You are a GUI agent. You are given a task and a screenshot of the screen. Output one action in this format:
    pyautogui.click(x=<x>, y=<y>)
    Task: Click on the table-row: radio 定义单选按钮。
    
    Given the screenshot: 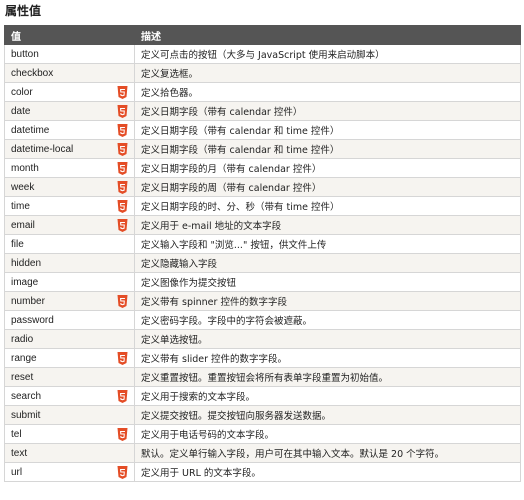 What is the action you would take?
    pyautogui.click(x=262, y=339)
    